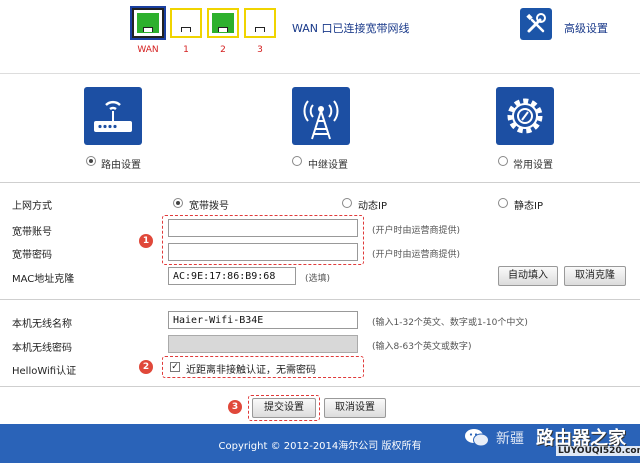  What do you see at coordinates (251, 370) in the screenshot?
I see `hellowifi-text: 近距离非接触认证，无需密码` at bounding box center [251, 370].